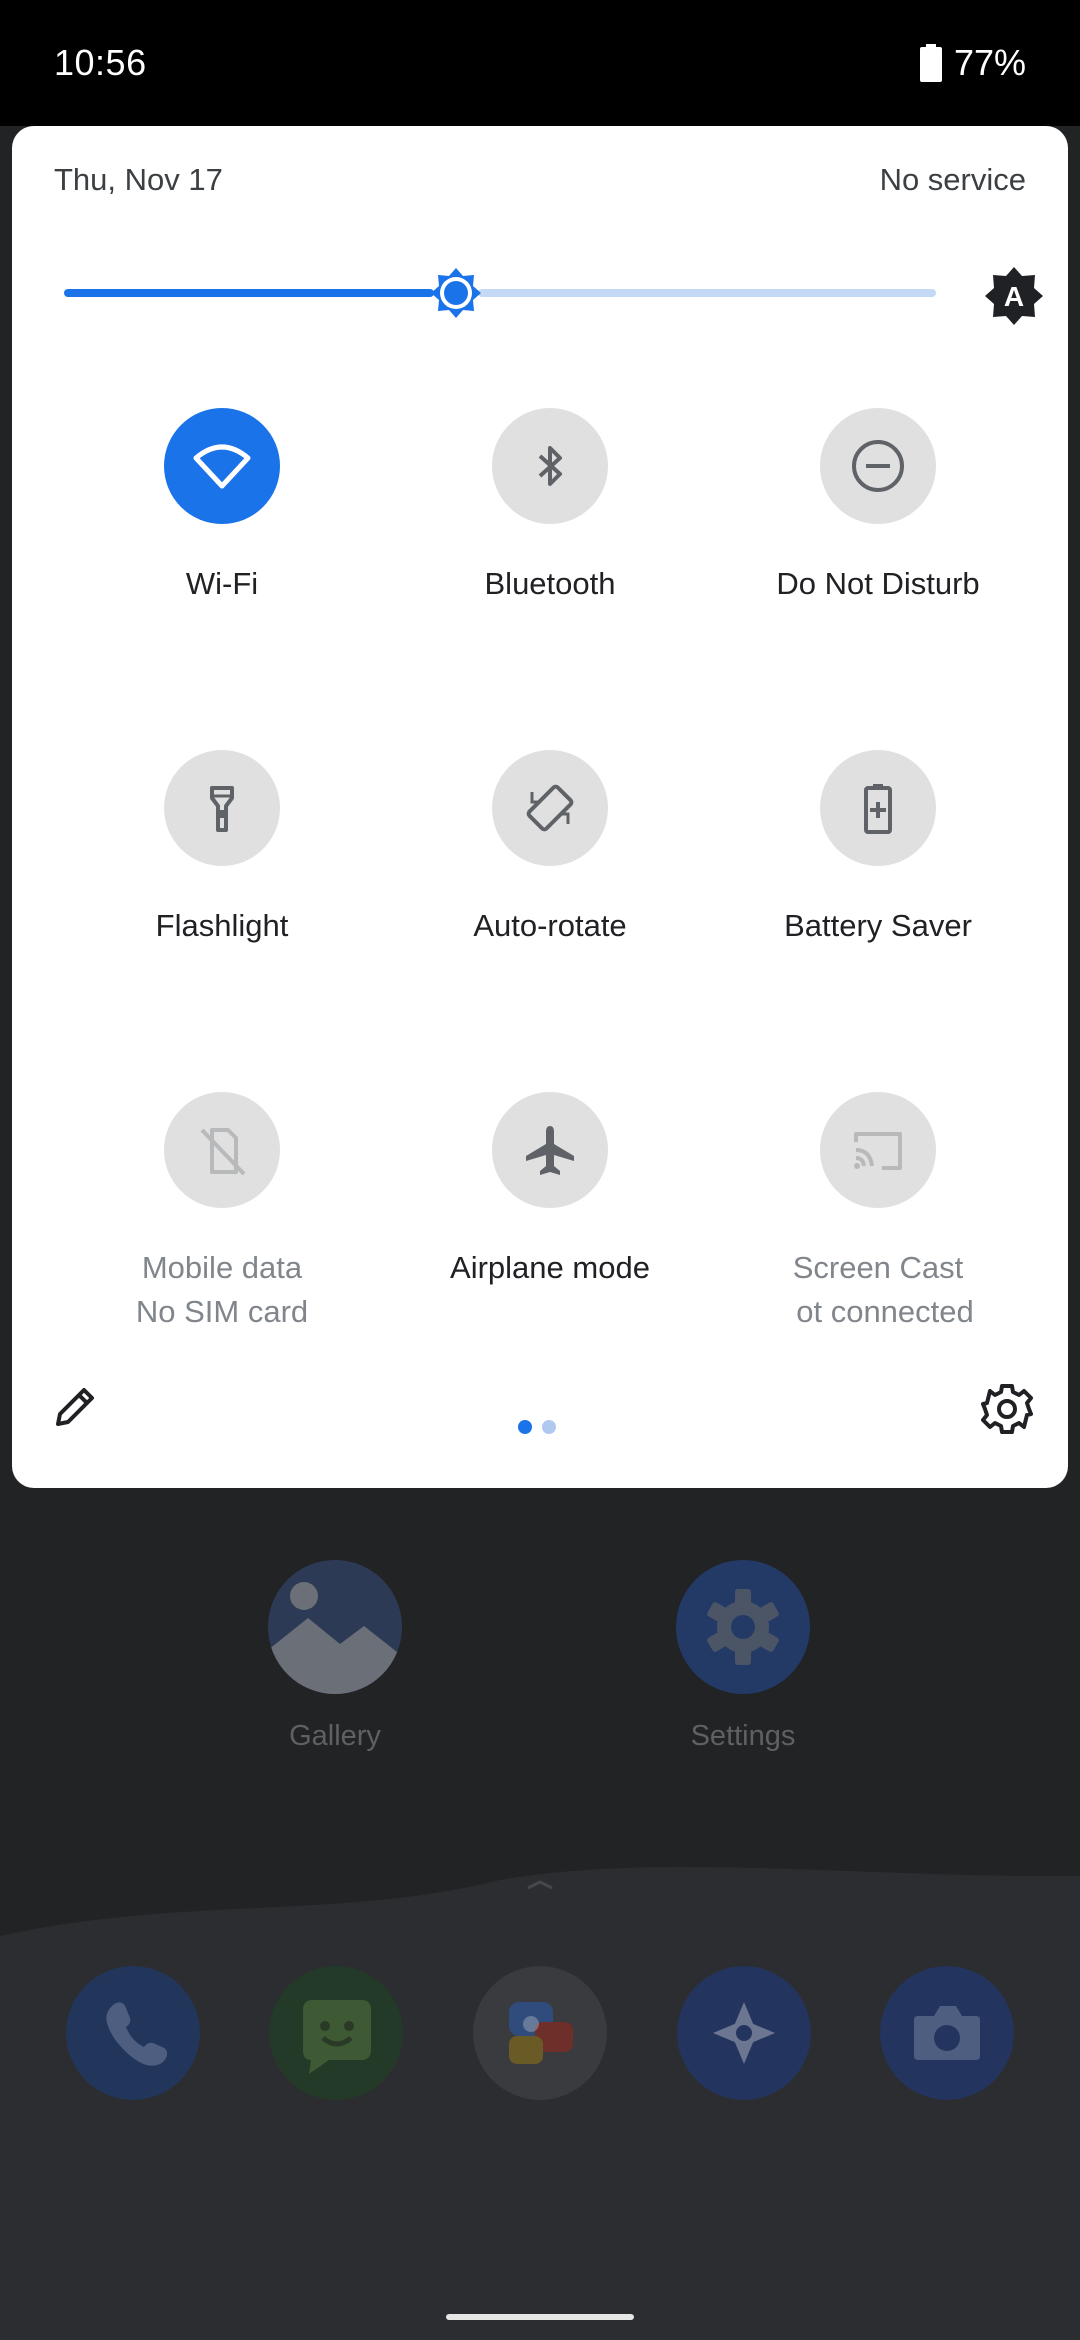 This screenshot has width=1080, height=2340. I want to click on tile-bluetooth: Bluetooth, so click(550, 507).